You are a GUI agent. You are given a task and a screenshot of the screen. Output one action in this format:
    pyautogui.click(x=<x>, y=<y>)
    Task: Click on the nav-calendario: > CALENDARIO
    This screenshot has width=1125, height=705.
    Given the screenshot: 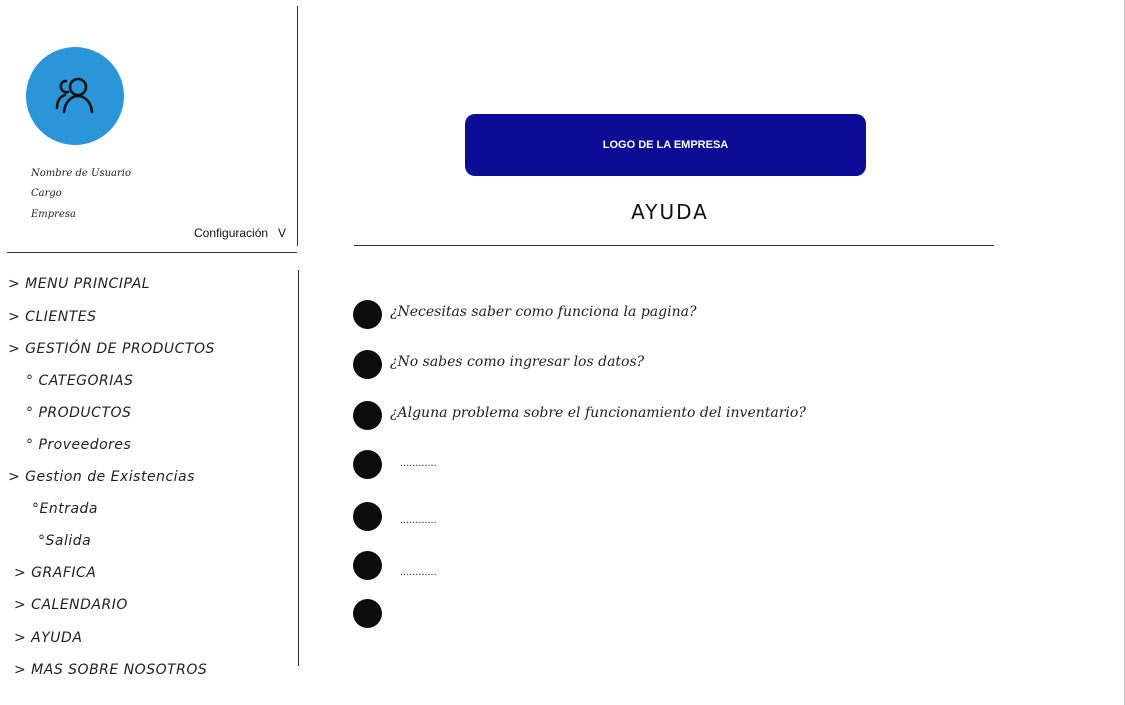 What is the action you would take?
    pyautogui.click(x=71, y=605)
    